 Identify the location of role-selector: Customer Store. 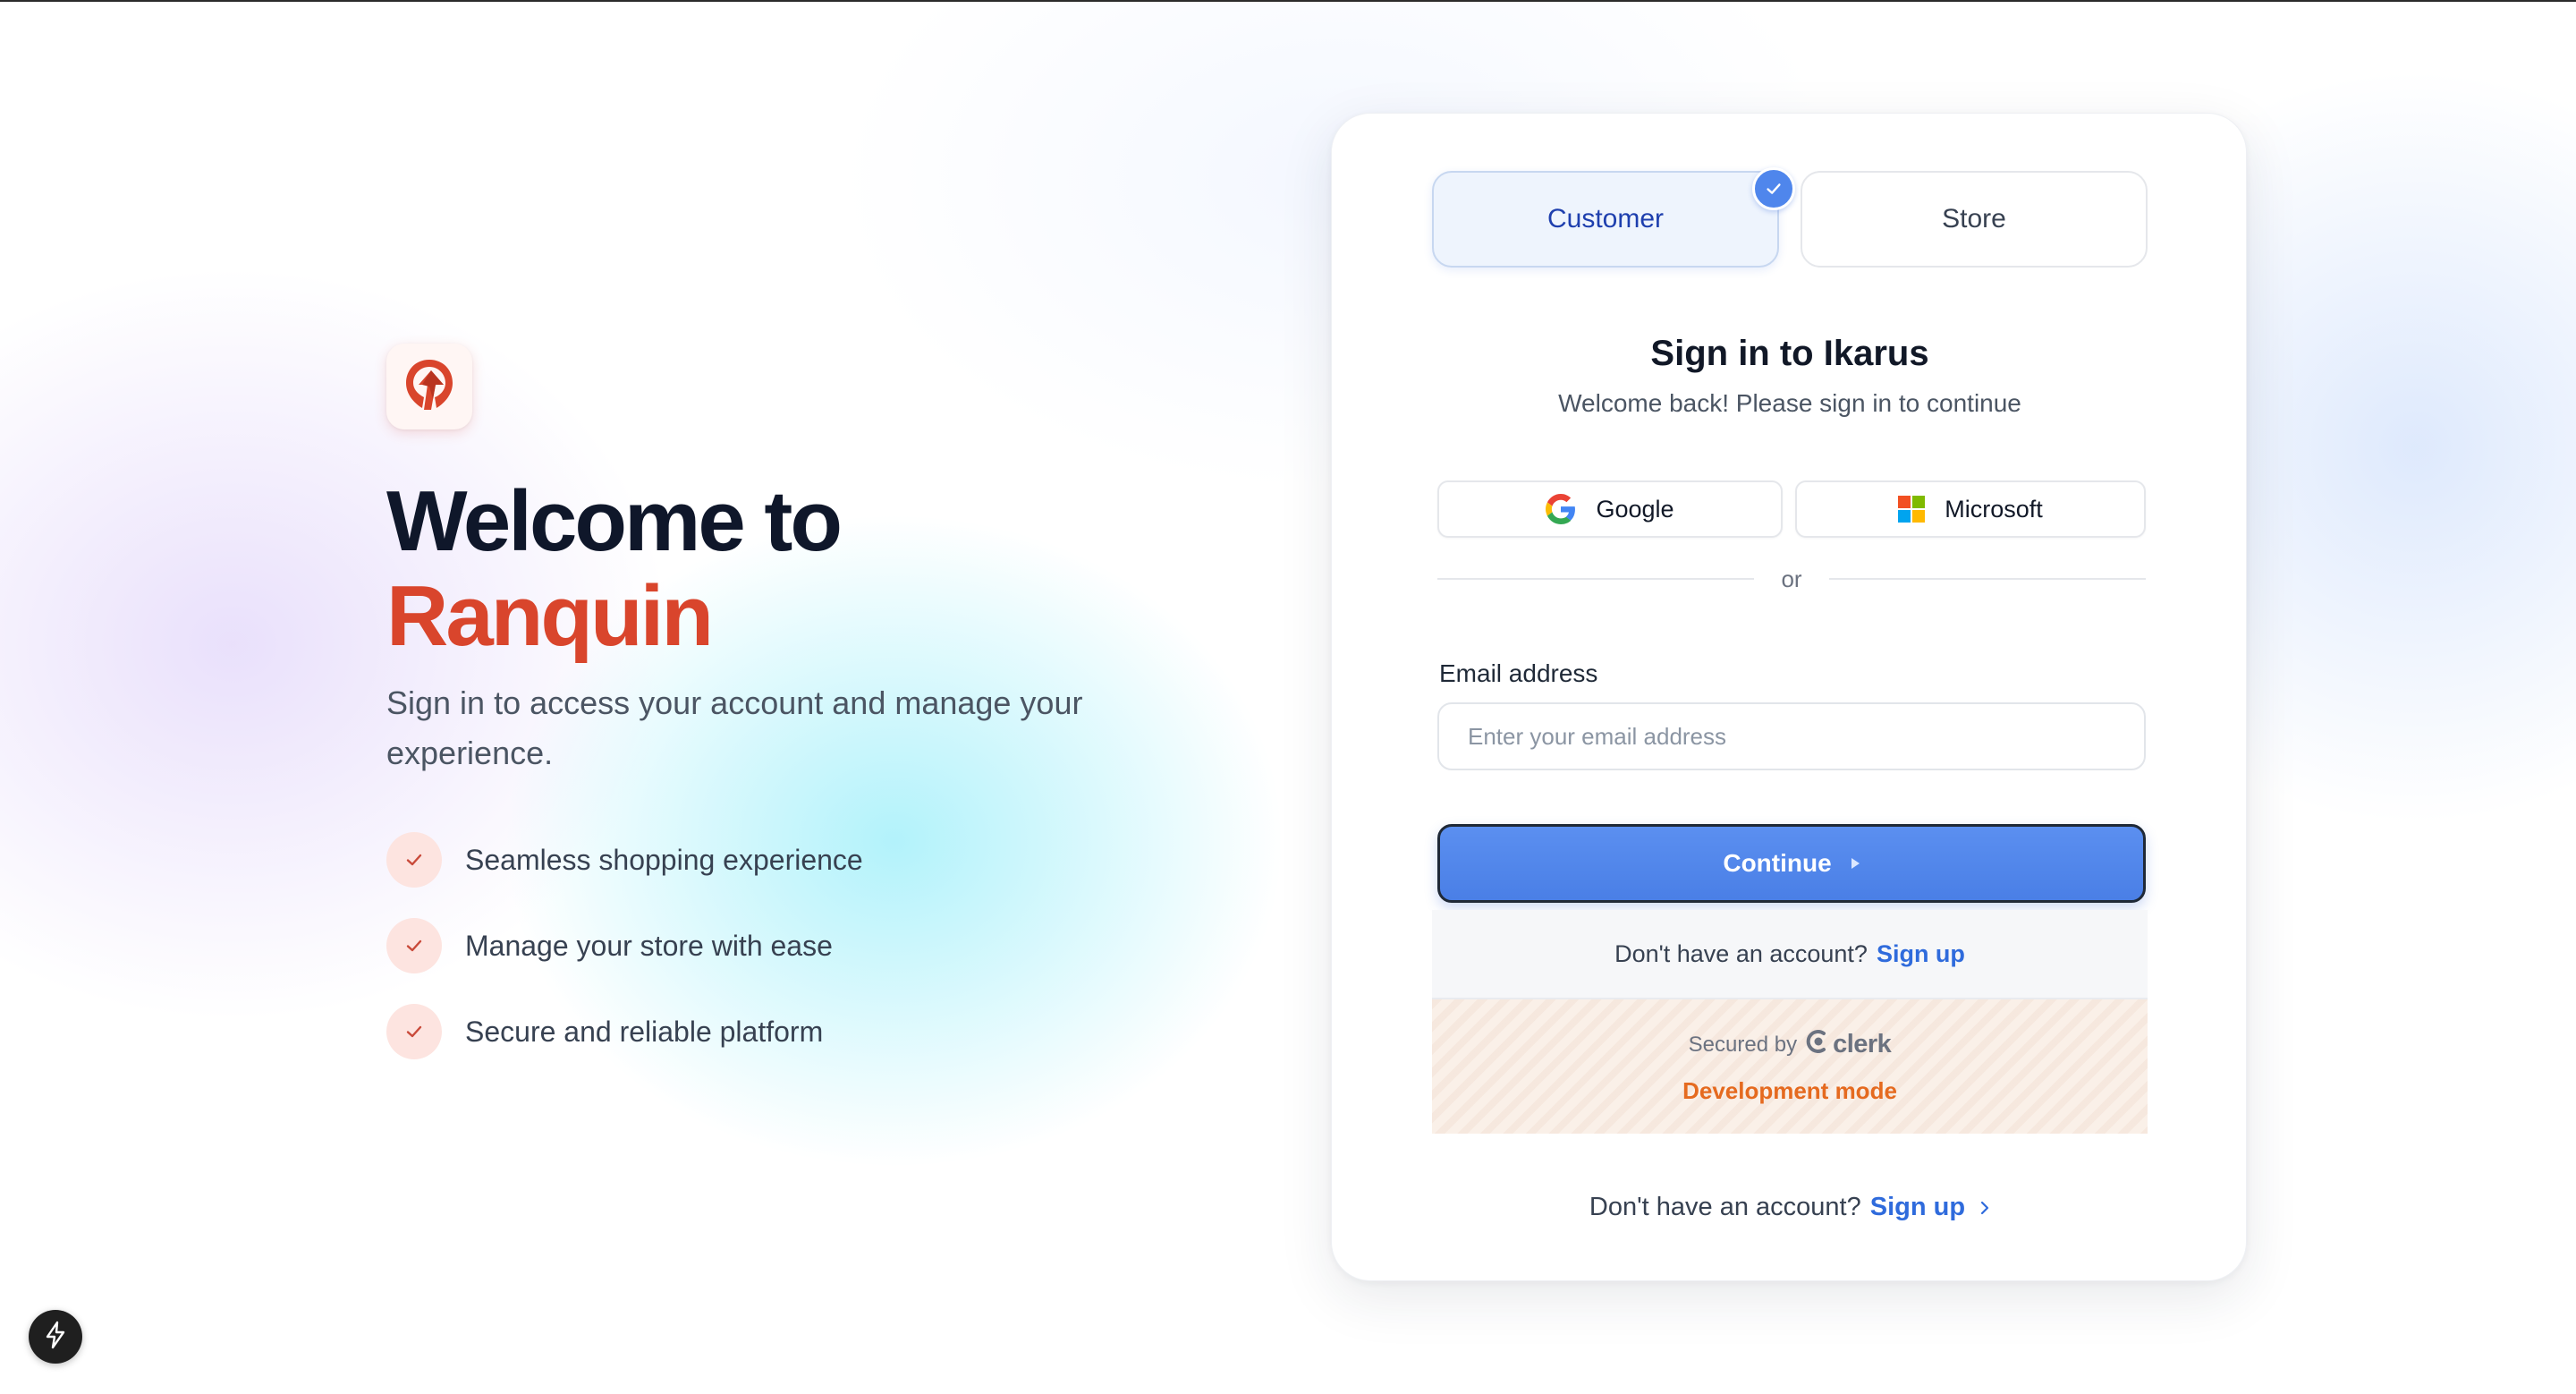
(1790, 217).